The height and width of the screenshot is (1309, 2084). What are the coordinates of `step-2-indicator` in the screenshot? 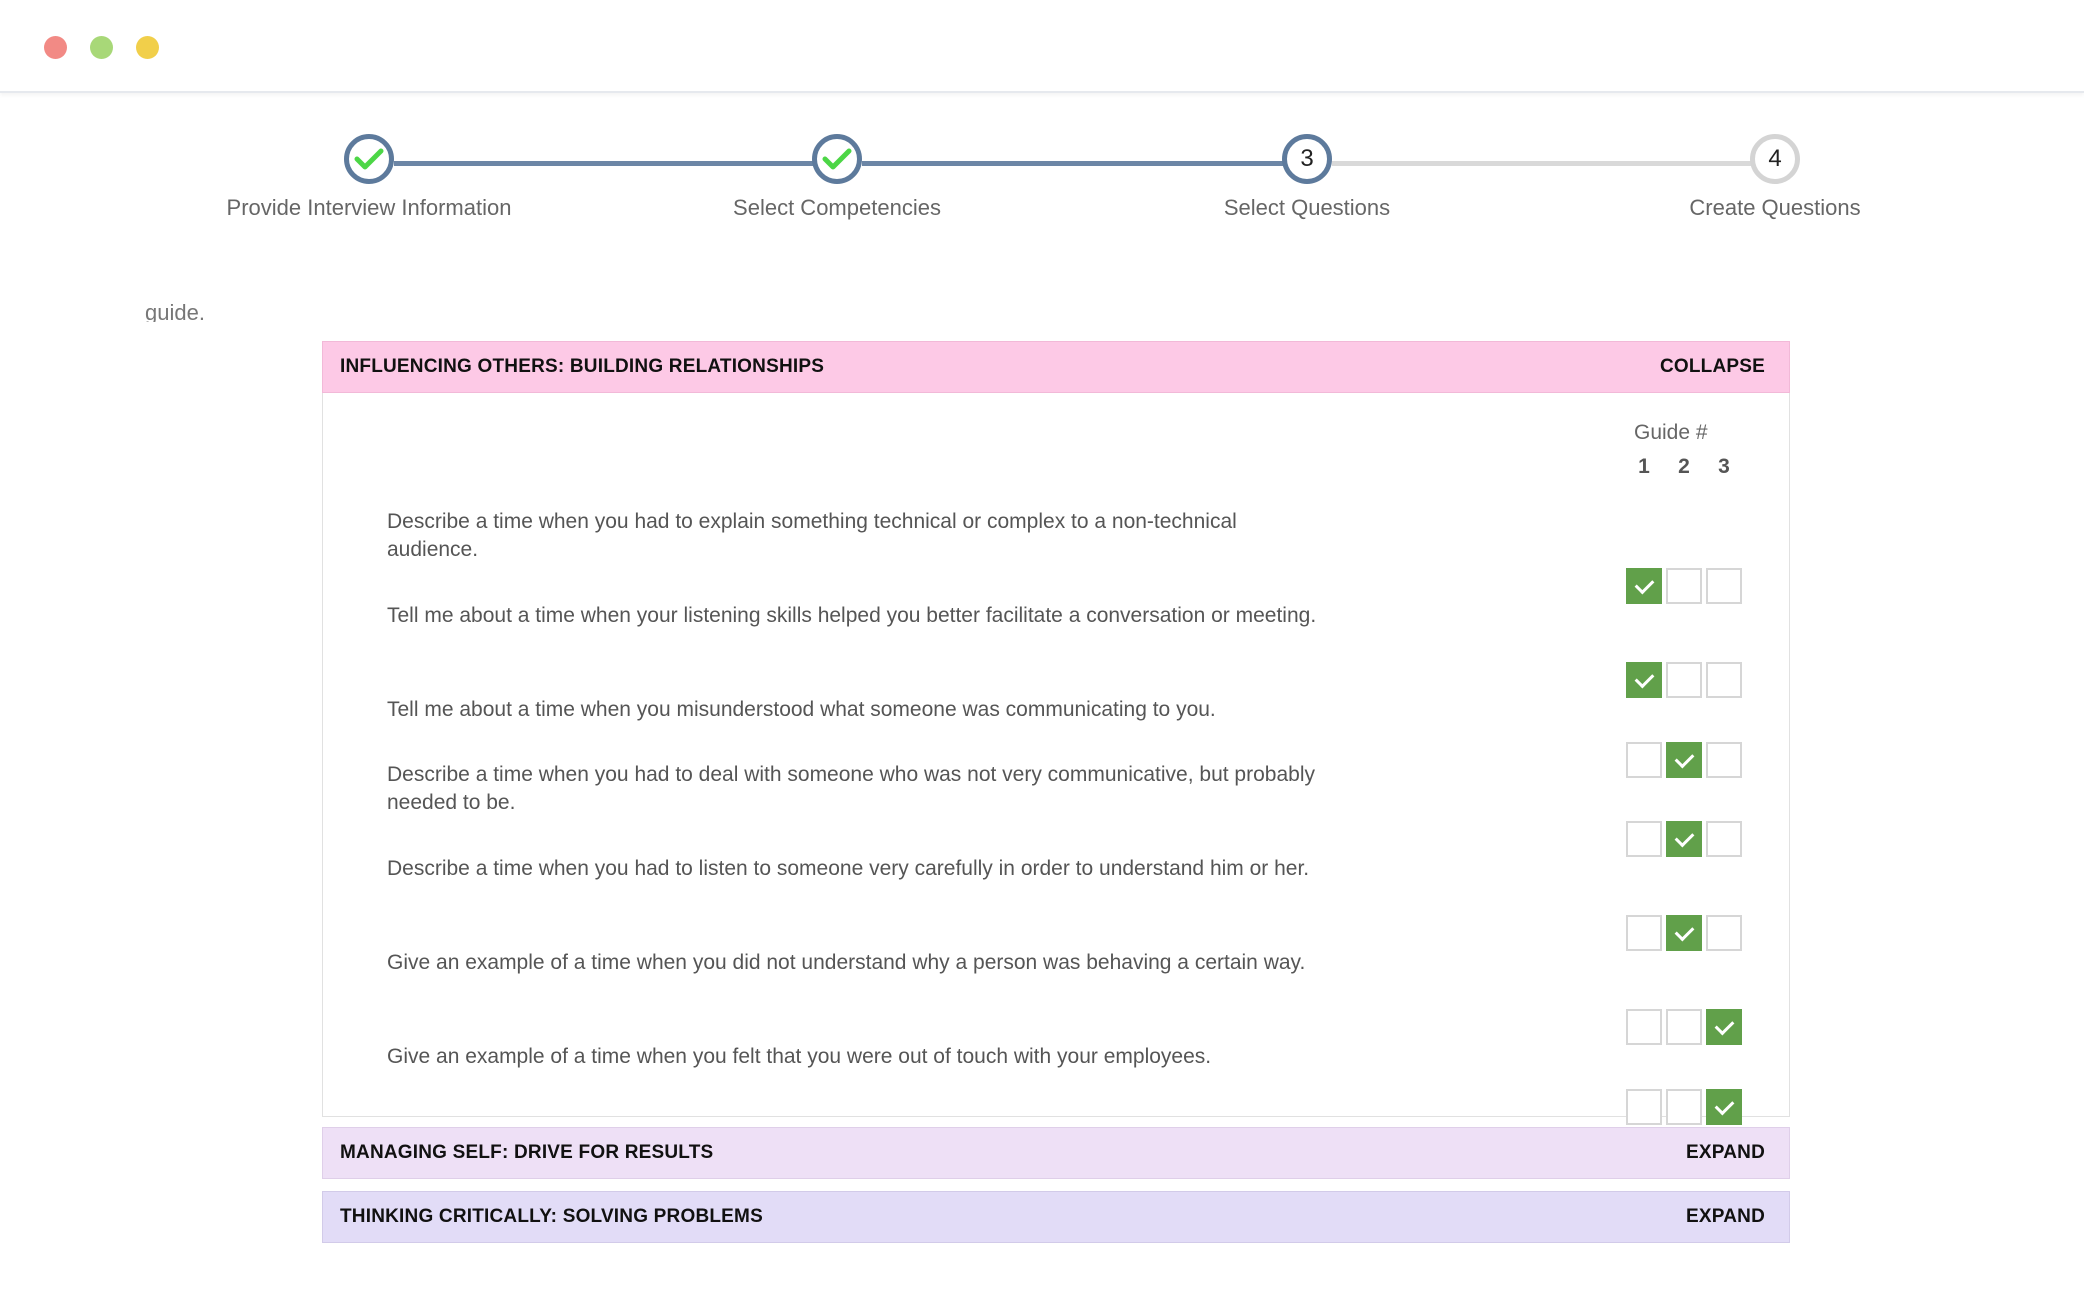 It's located at (837, 159).